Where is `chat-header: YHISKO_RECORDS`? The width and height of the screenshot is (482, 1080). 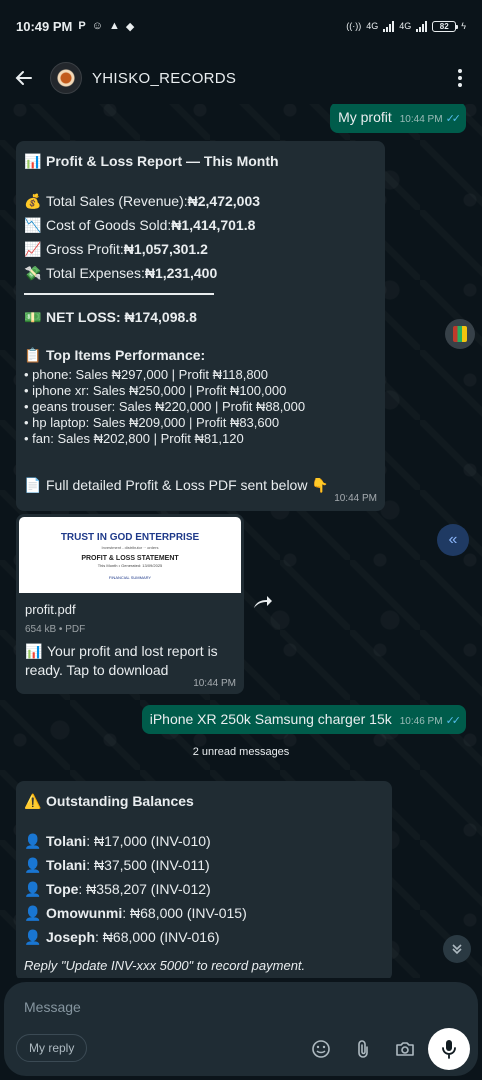 chat-header: YHISKO_RECORDS is located at coordinates (241, 78).